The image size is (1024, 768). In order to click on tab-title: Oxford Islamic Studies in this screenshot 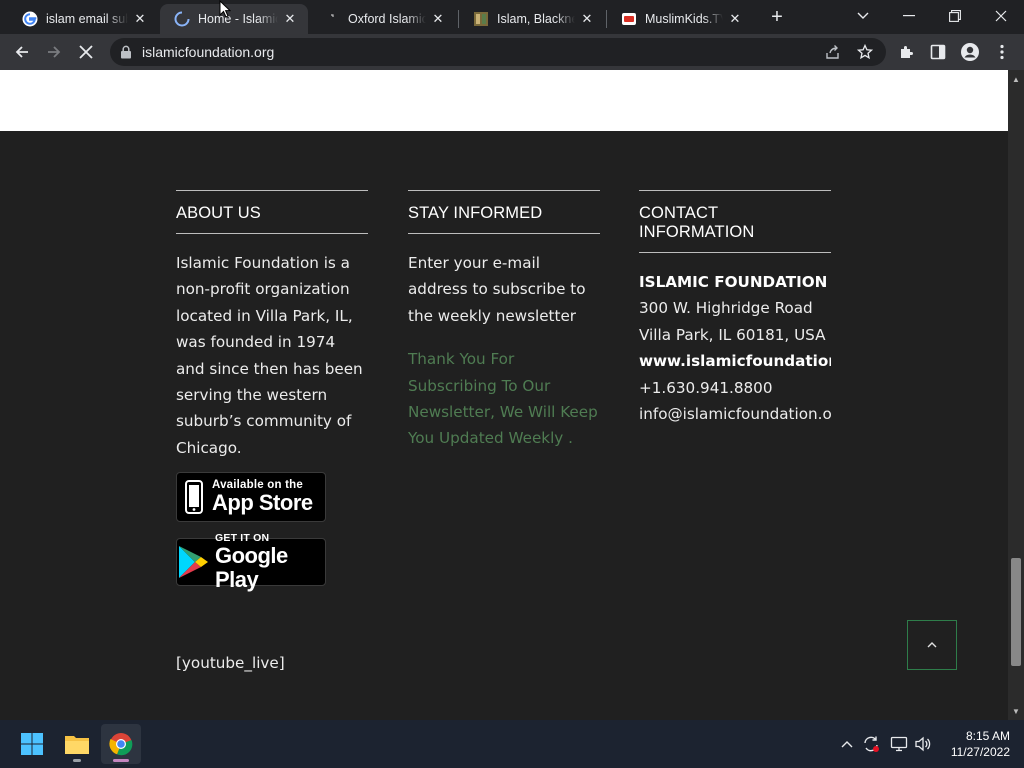, I will do `click(387, 19)`.